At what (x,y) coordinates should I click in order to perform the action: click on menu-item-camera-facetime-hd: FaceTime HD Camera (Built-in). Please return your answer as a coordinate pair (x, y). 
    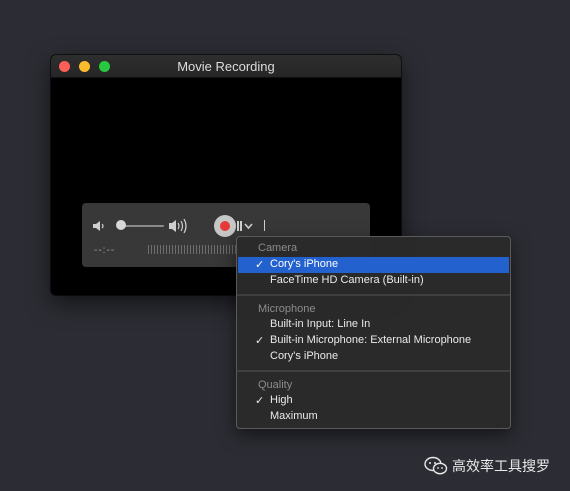
    Looking at the image, I should click on (373, 281).